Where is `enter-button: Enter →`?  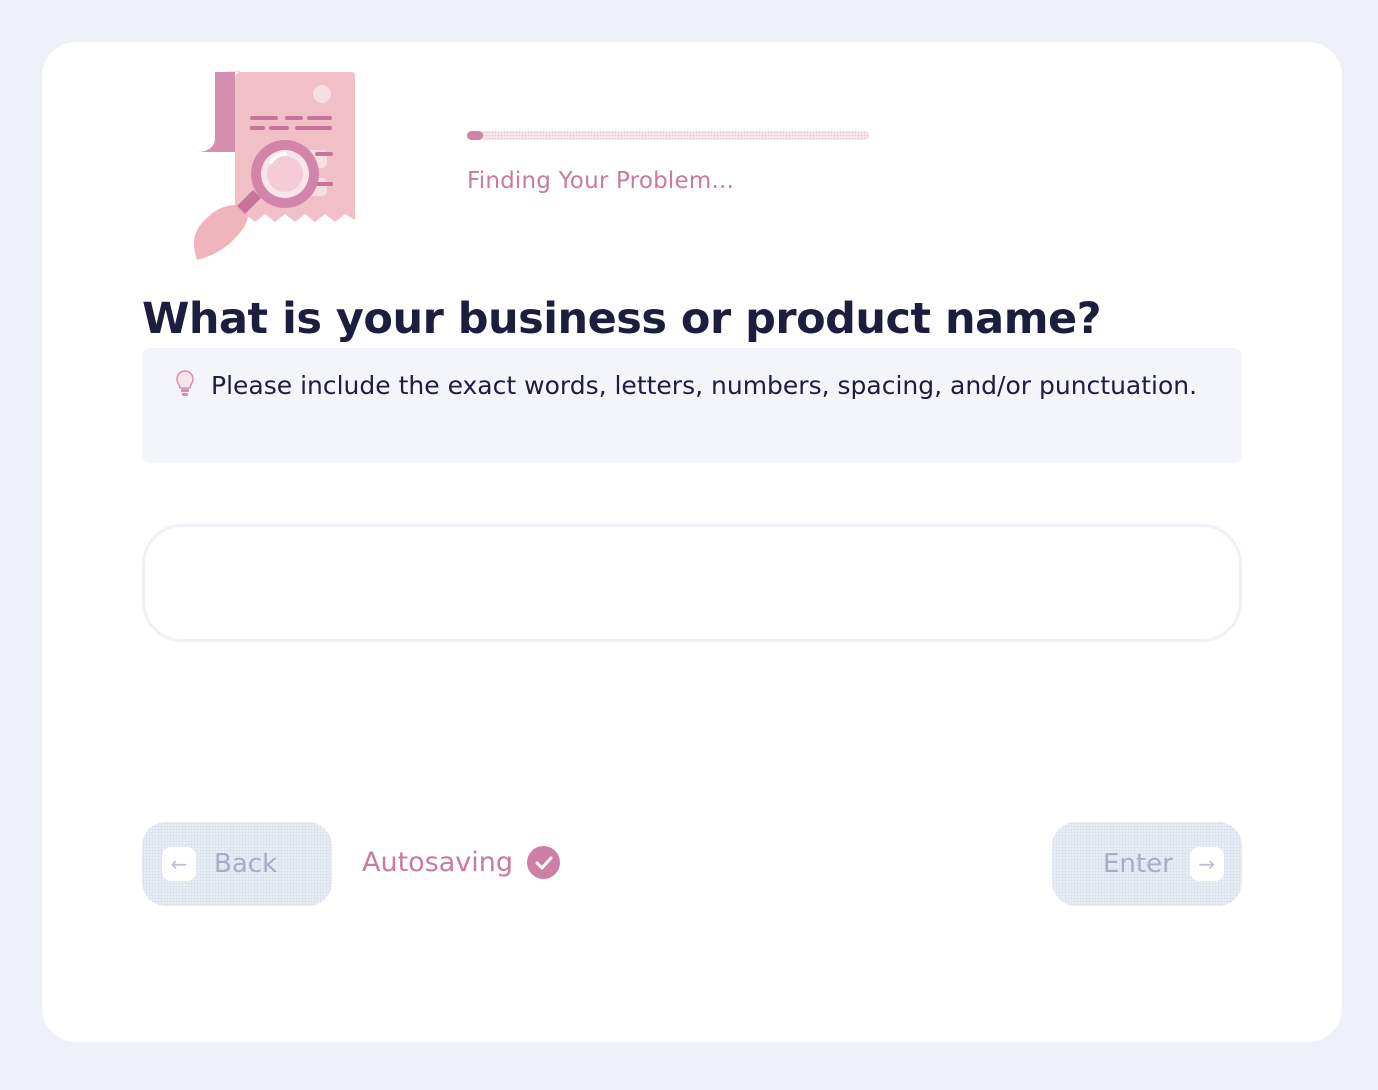
enter-button: Enter → is located at coordinates (1147, 864).